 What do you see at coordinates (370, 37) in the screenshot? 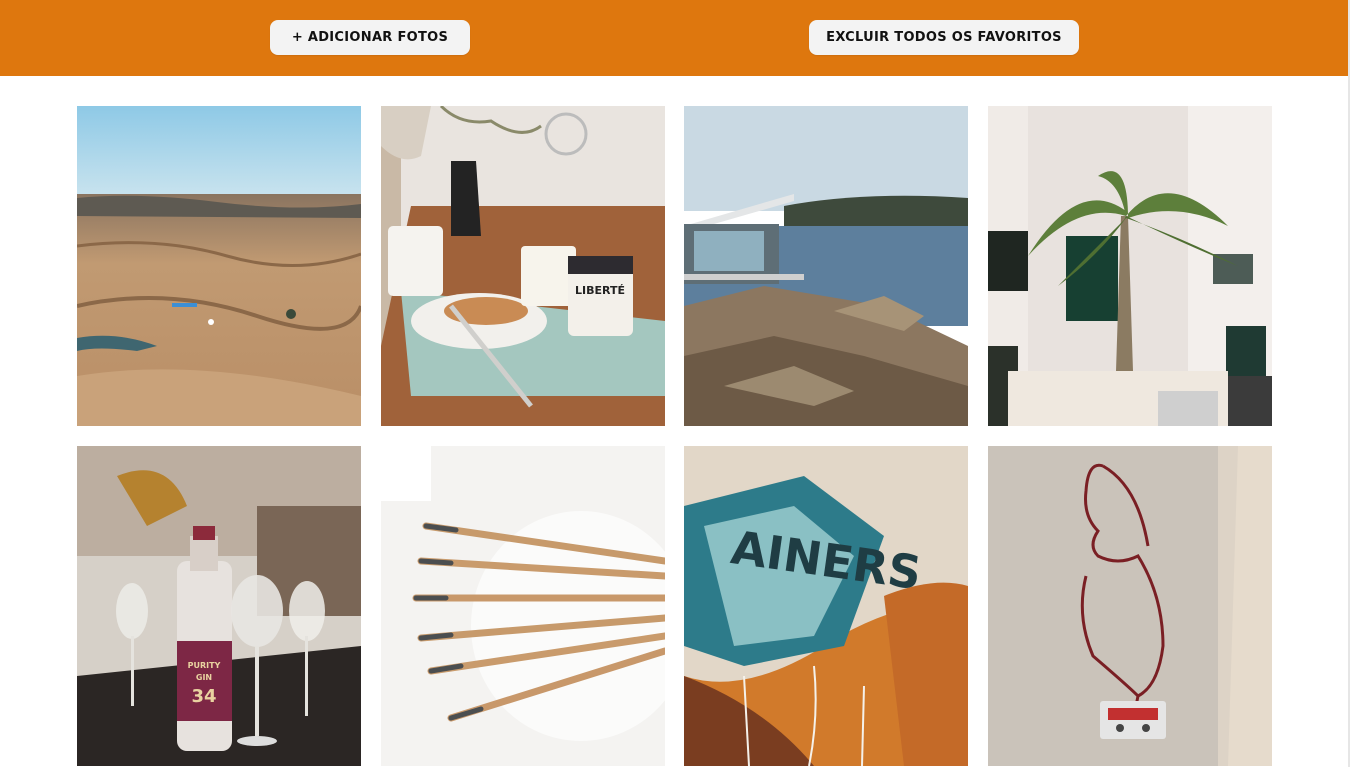
I see `add-photos-button: + ADICIONAR FOTOS` at bounding box center [370, 37].